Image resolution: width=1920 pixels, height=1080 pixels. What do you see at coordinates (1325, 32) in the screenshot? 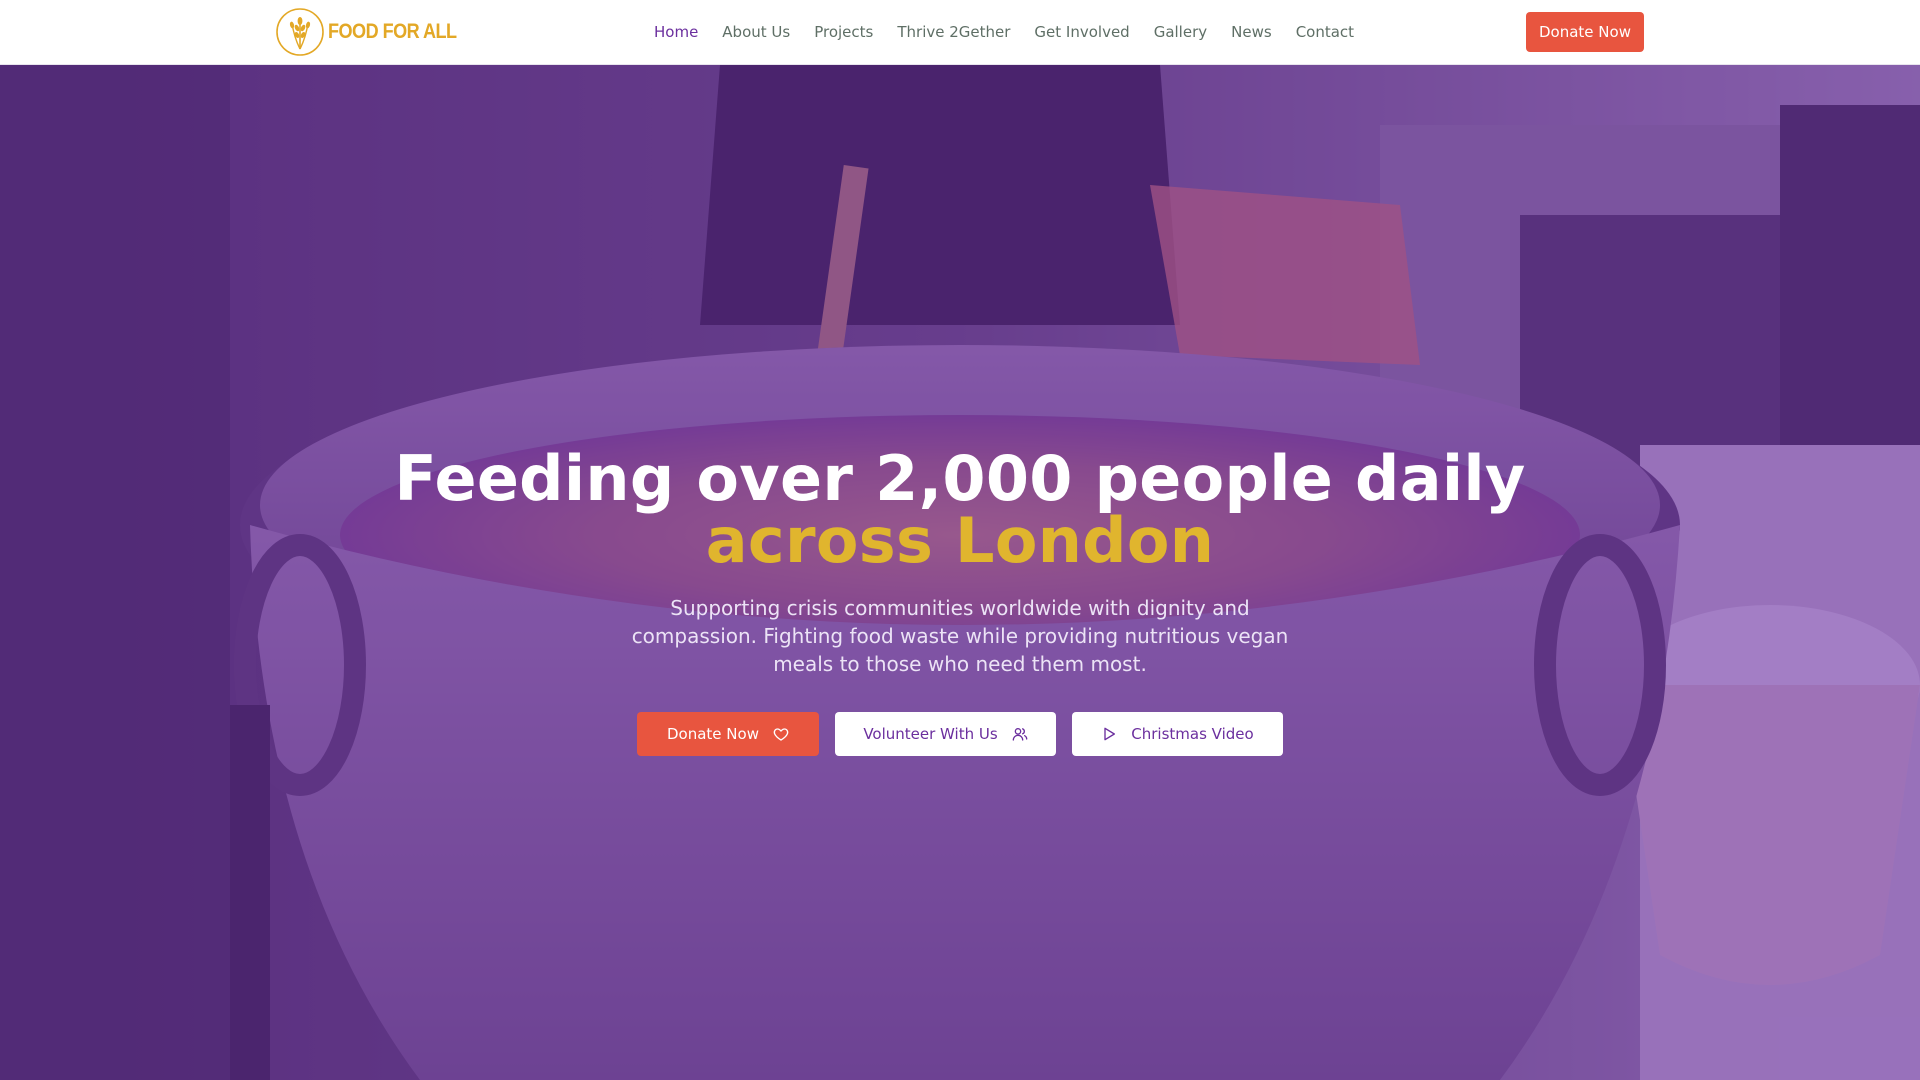
I see `nav-item-contact: Contact` at bounding box center [1325, 32].